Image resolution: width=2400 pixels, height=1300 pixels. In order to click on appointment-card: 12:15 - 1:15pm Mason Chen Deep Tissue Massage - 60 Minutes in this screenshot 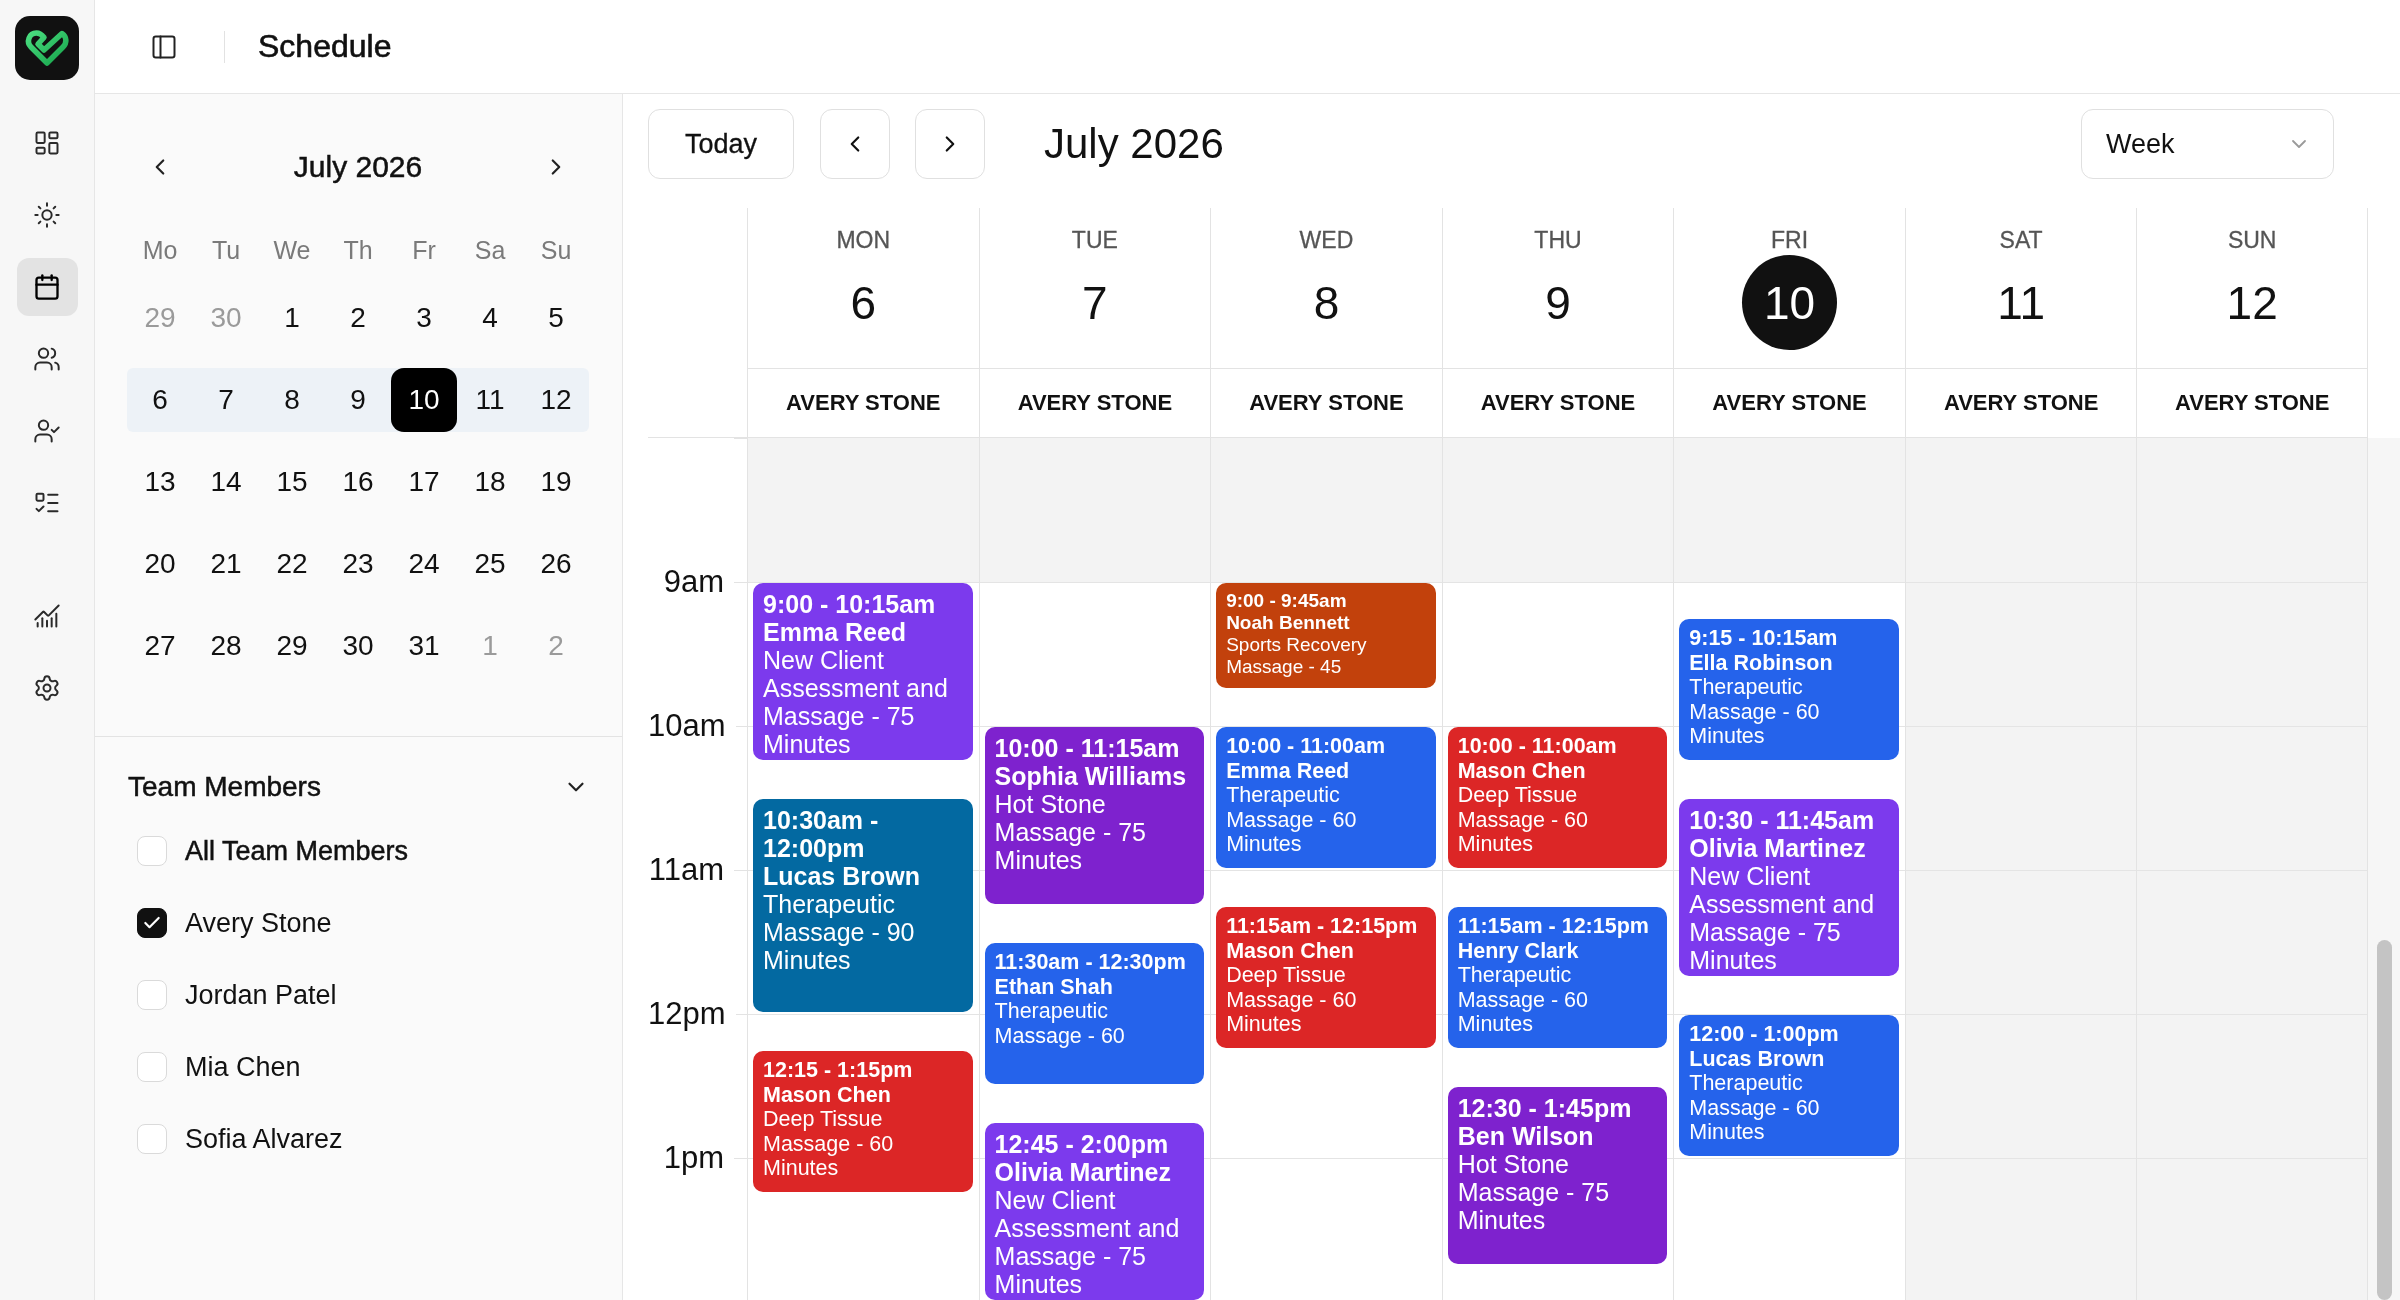, I will do `click(863, 1121)`.